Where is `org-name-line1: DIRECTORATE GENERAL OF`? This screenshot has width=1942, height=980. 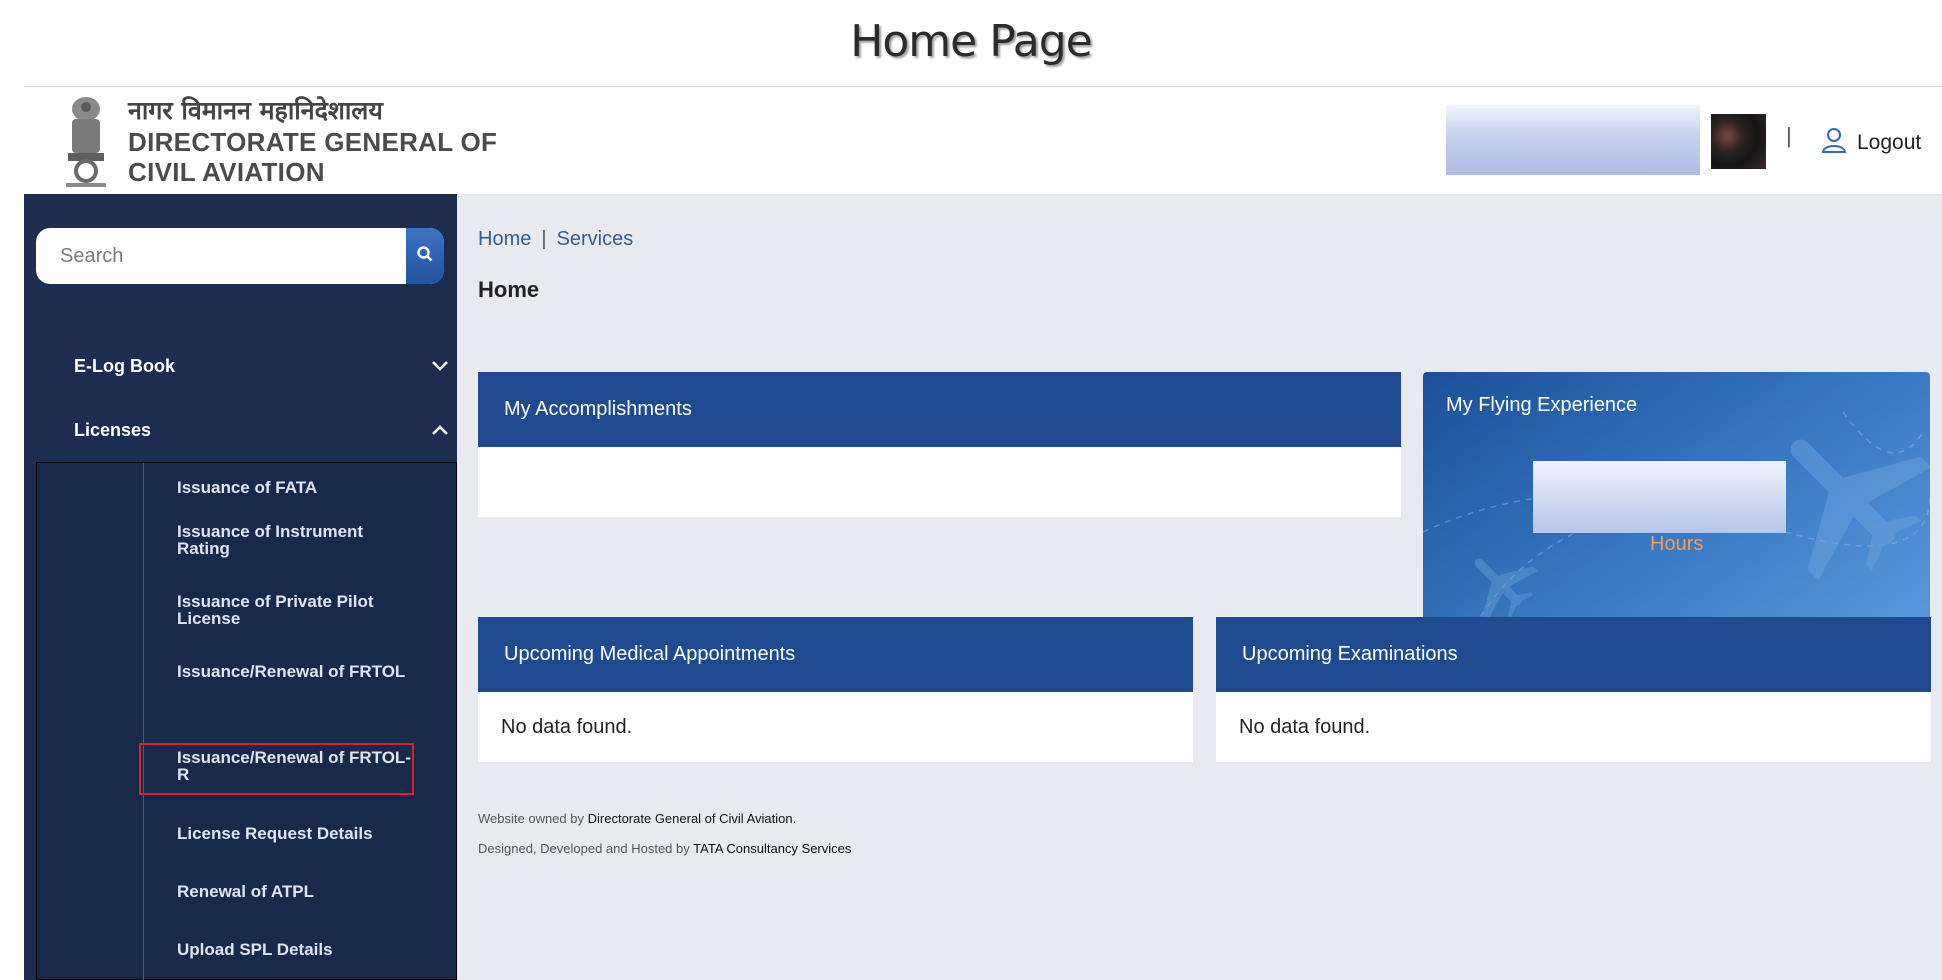 org-name-line1: DIRECTORATE GENERAL OF is located at coordinates (313, 142).